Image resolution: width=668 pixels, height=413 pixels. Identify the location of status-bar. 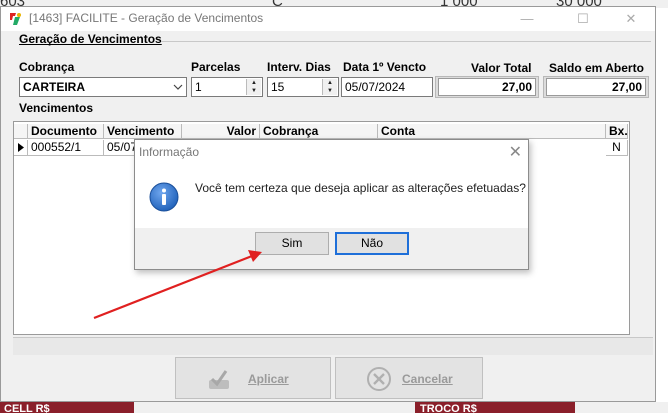
(333, 346).